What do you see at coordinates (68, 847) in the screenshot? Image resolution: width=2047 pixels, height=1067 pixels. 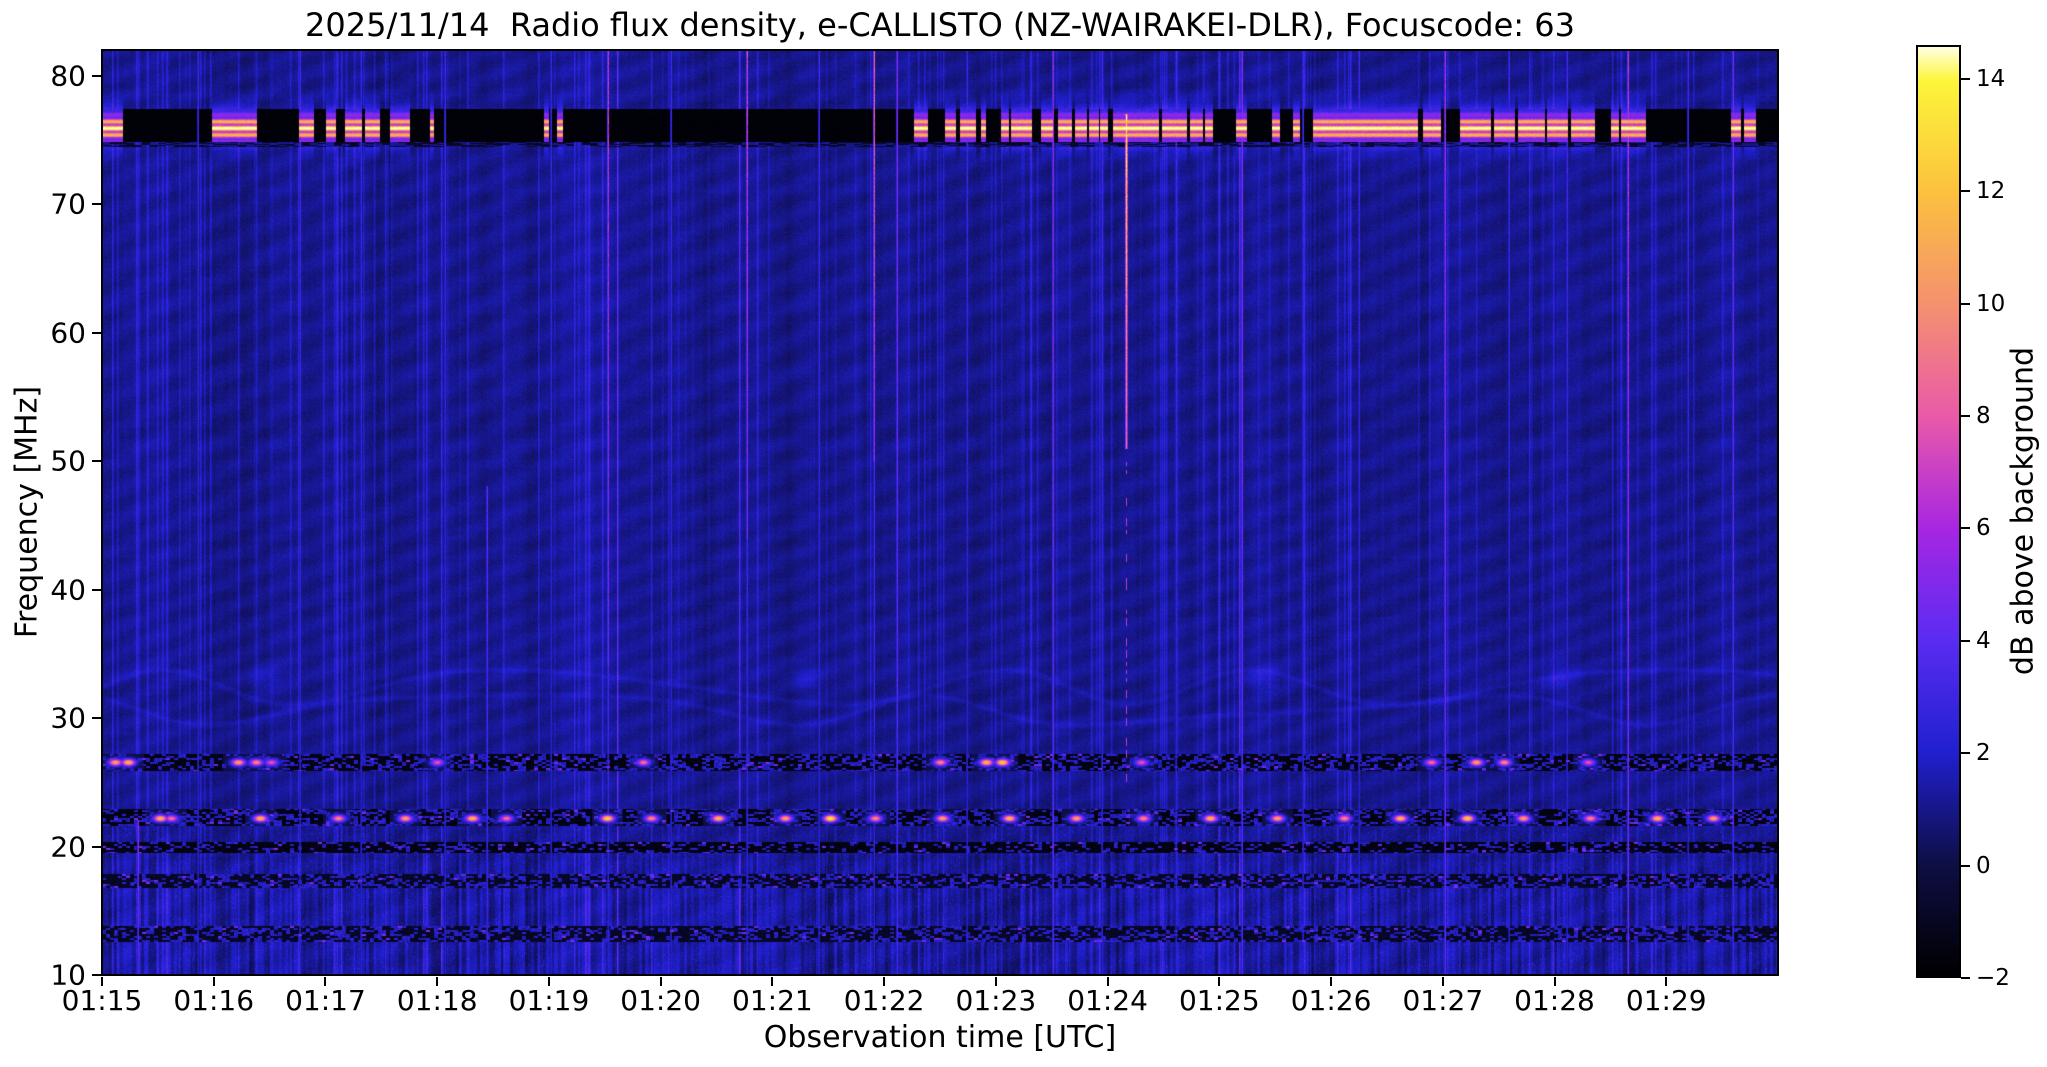 I see `y-tick-label: 20` at bounding box center [68, 847].